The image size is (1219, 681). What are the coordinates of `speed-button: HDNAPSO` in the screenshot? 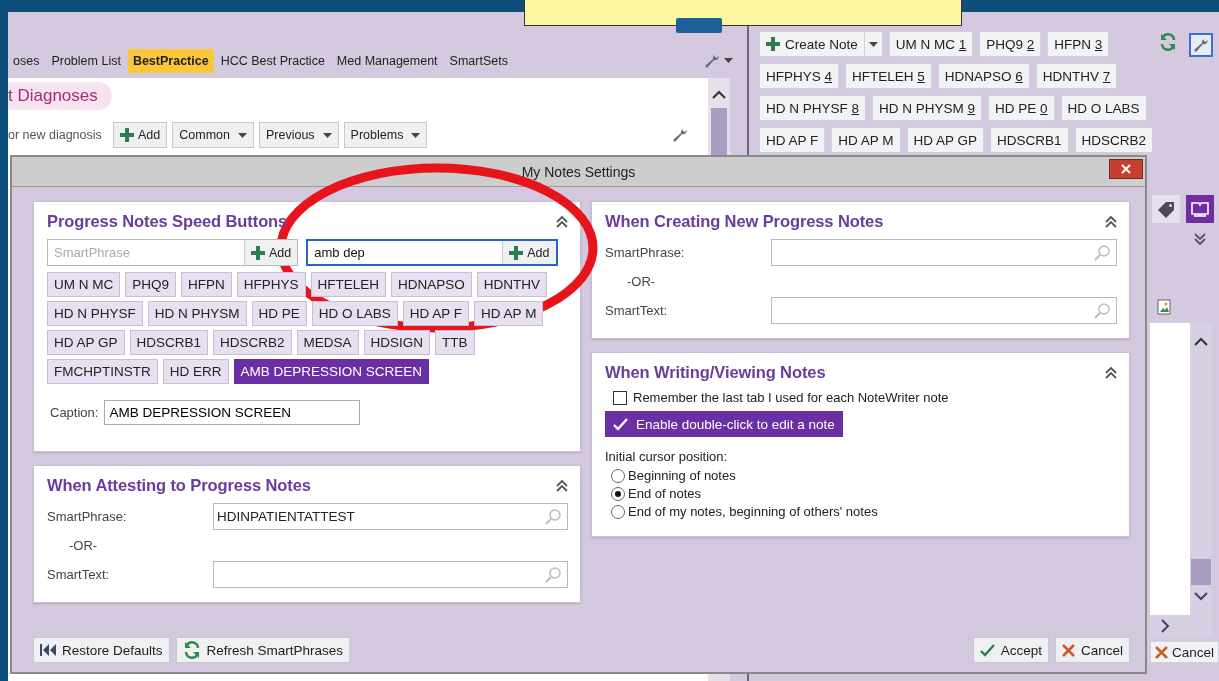 It's located at (431, 284).